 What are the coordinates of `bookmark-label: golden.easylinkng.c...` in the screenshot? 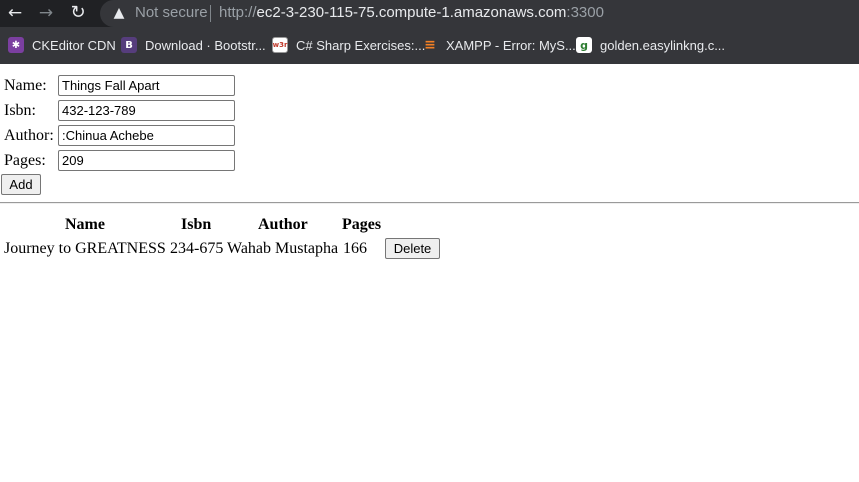 It's located at (663, 45).